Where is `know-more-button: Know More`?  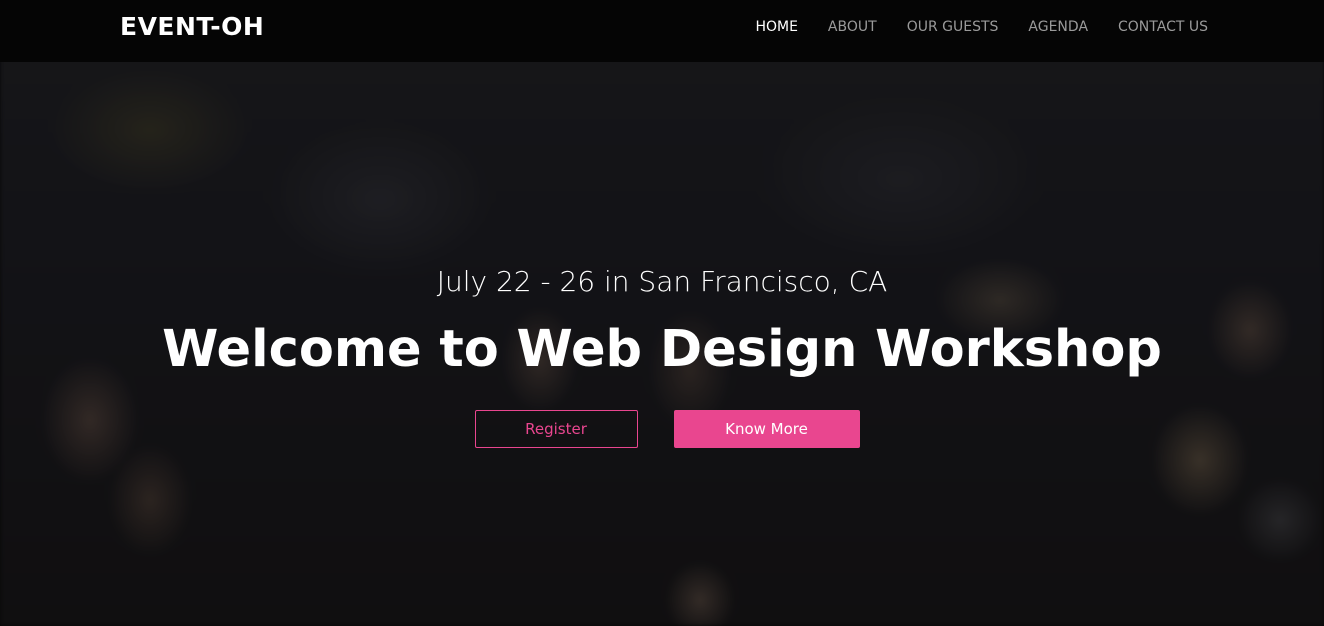
know-more-button: Know More is located at coordinates (766, 429).